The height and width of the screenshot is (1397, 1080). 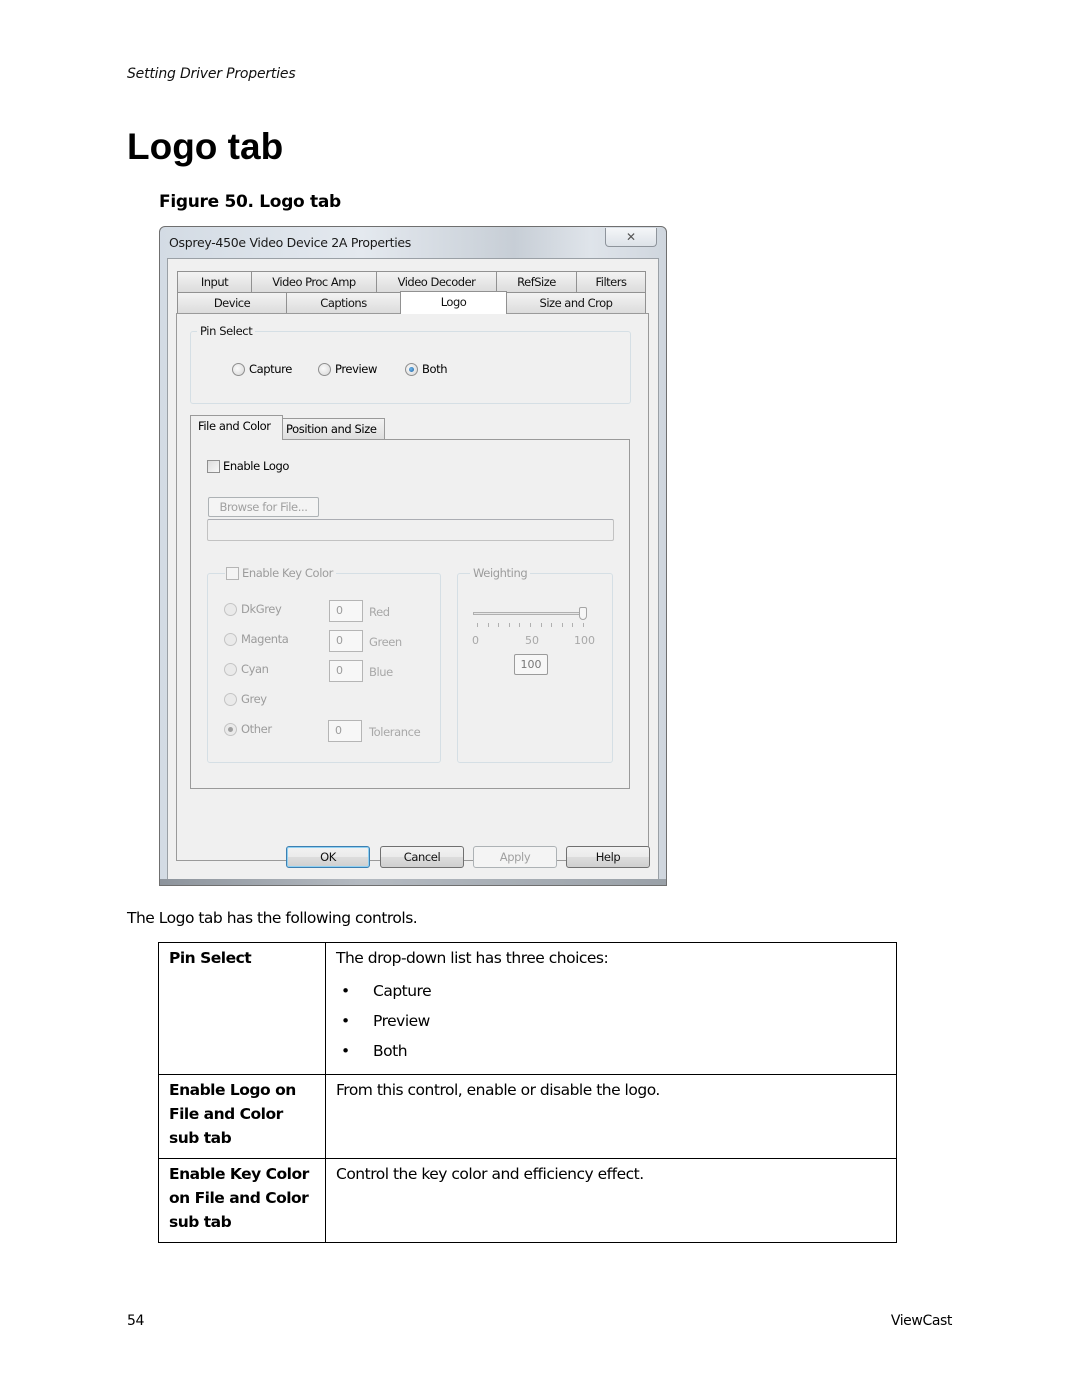 I want to click on running-header: Setting Driver Properties, so click(x=211, y=74).